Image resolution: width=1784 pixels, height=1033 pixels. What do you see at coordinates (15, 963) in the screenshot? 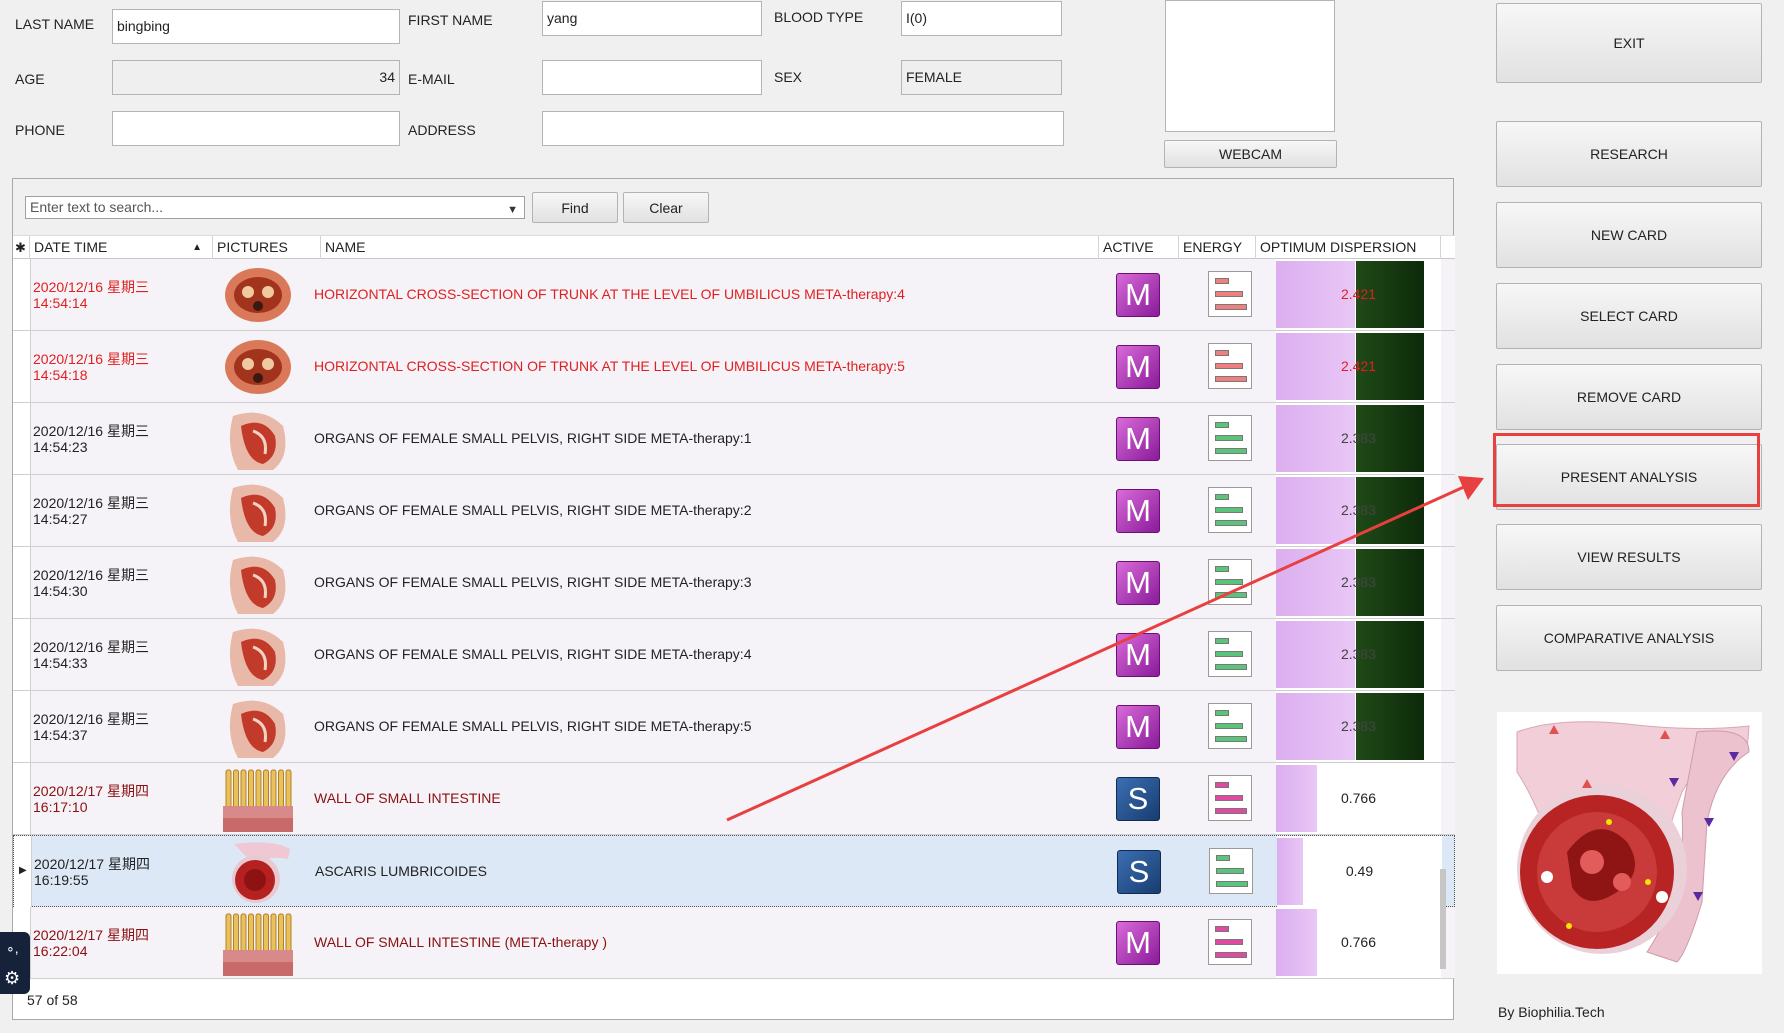
I see `floating-tool-dock: ⚙ ∘,` at bounding box center [15, 963].